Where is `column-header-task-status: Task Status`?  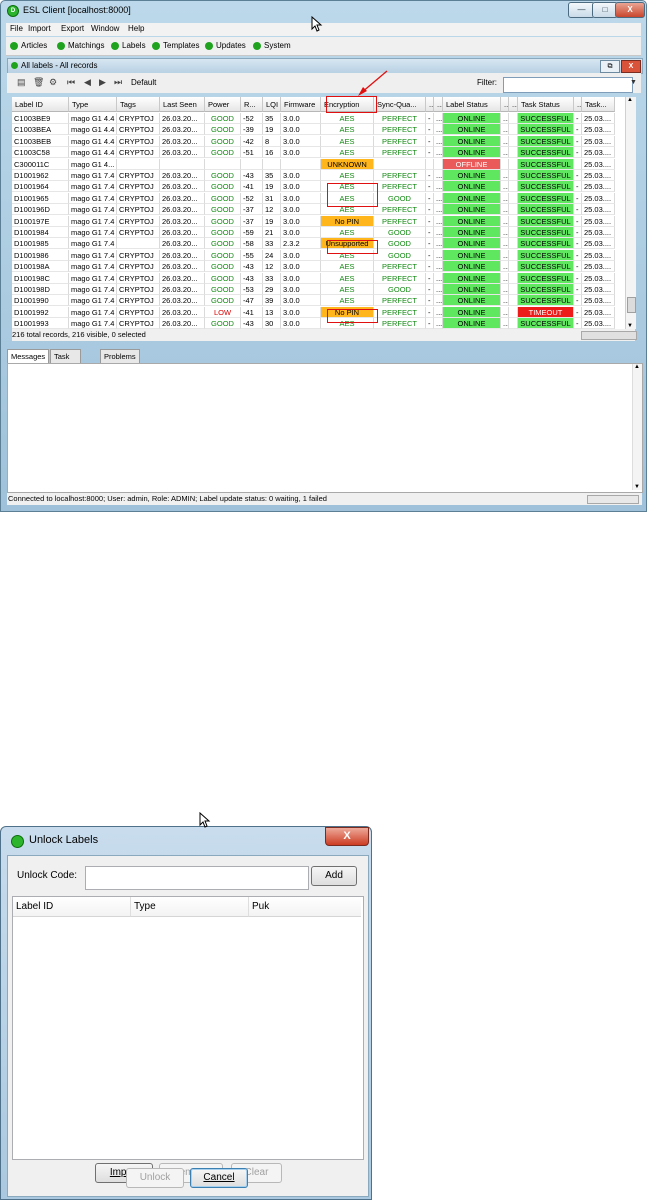 column-header-task-status: Task Status is located at coordinates (546, 104).